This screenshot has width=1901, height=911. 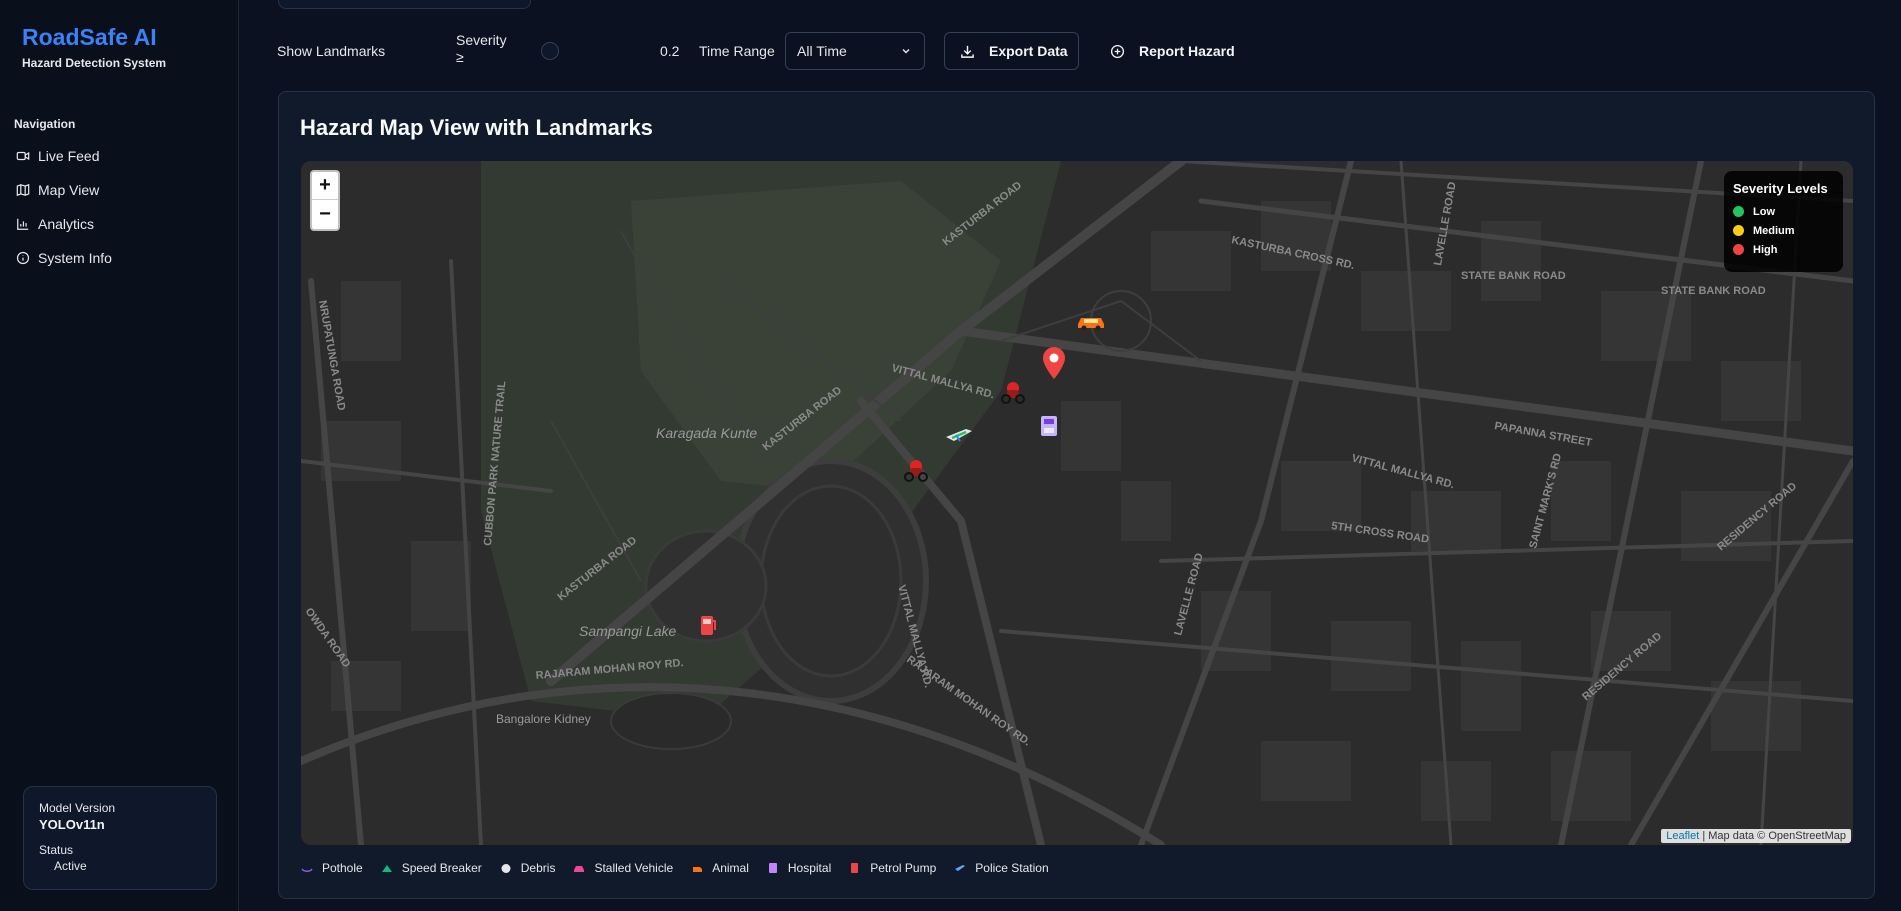 I want to click on petrol-pump-marker, so click(x=708, y=627).